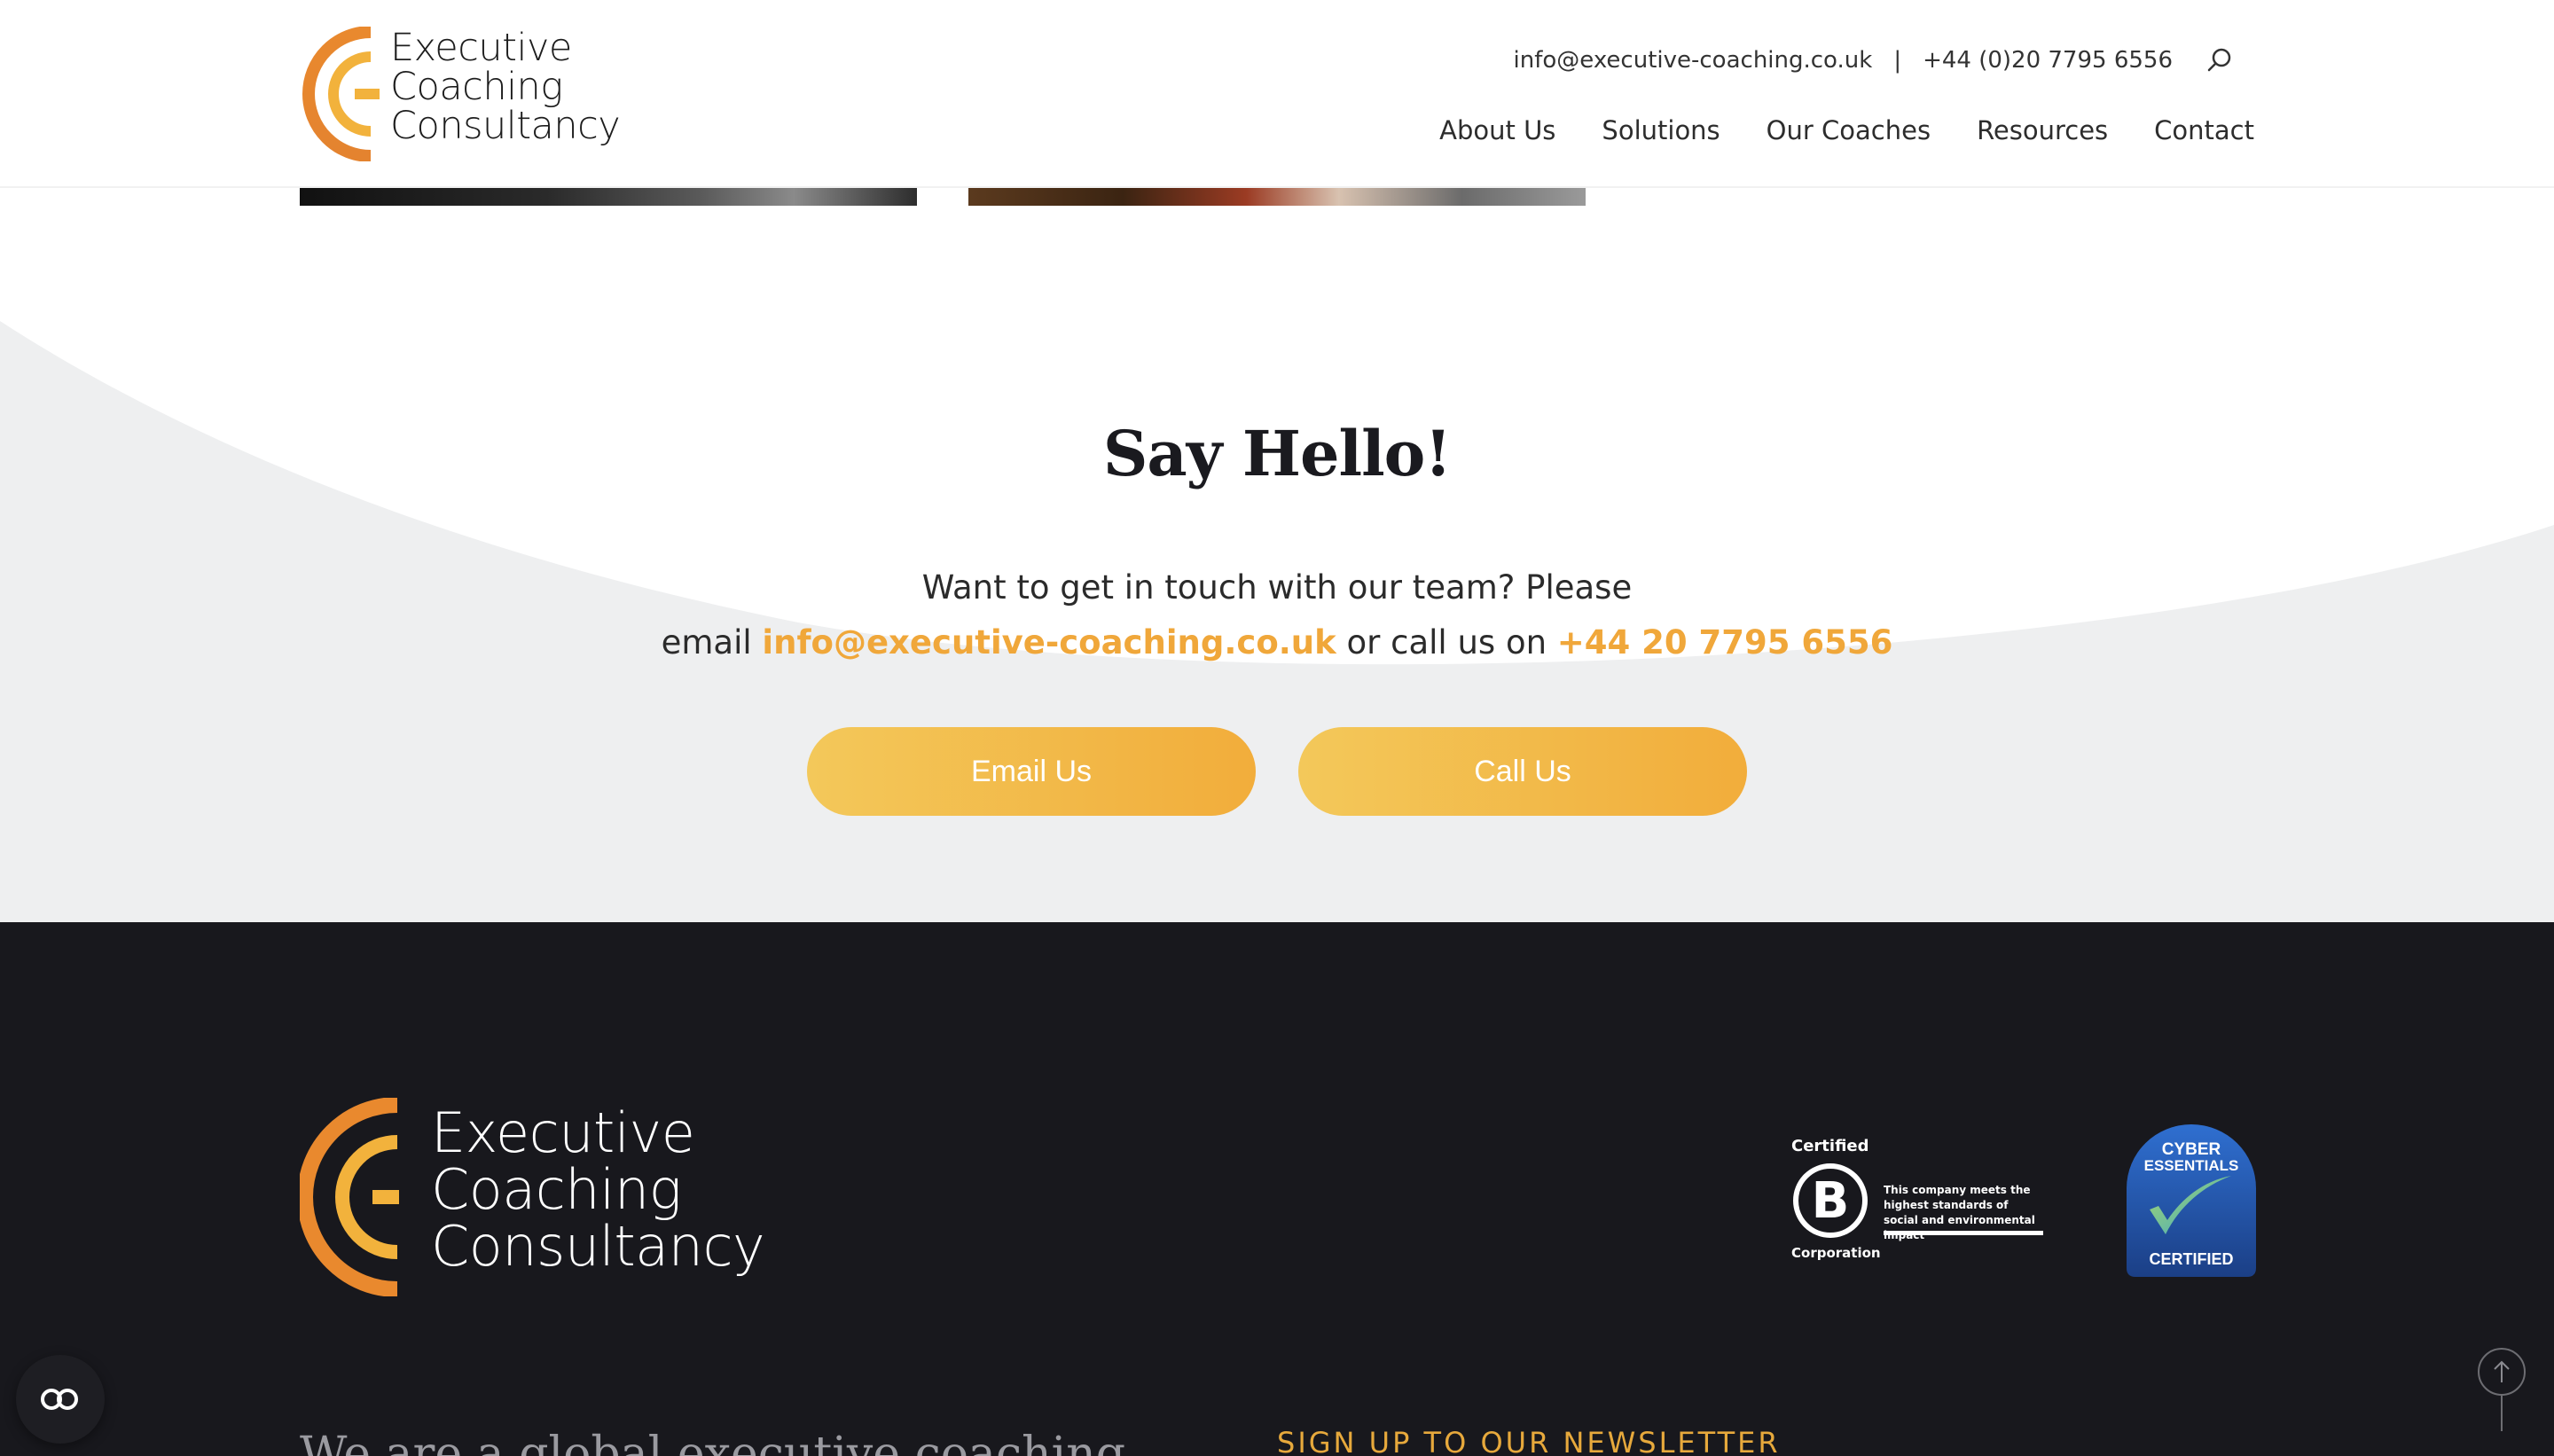 This screenshot has width=2554, height=1456. What do you see at coordinates (1529, 1441) in the screenshot?
I see `newsletter-heading: SIGN UP TO OUR NEWSLETTER` at bounding box center [1529, 1441].